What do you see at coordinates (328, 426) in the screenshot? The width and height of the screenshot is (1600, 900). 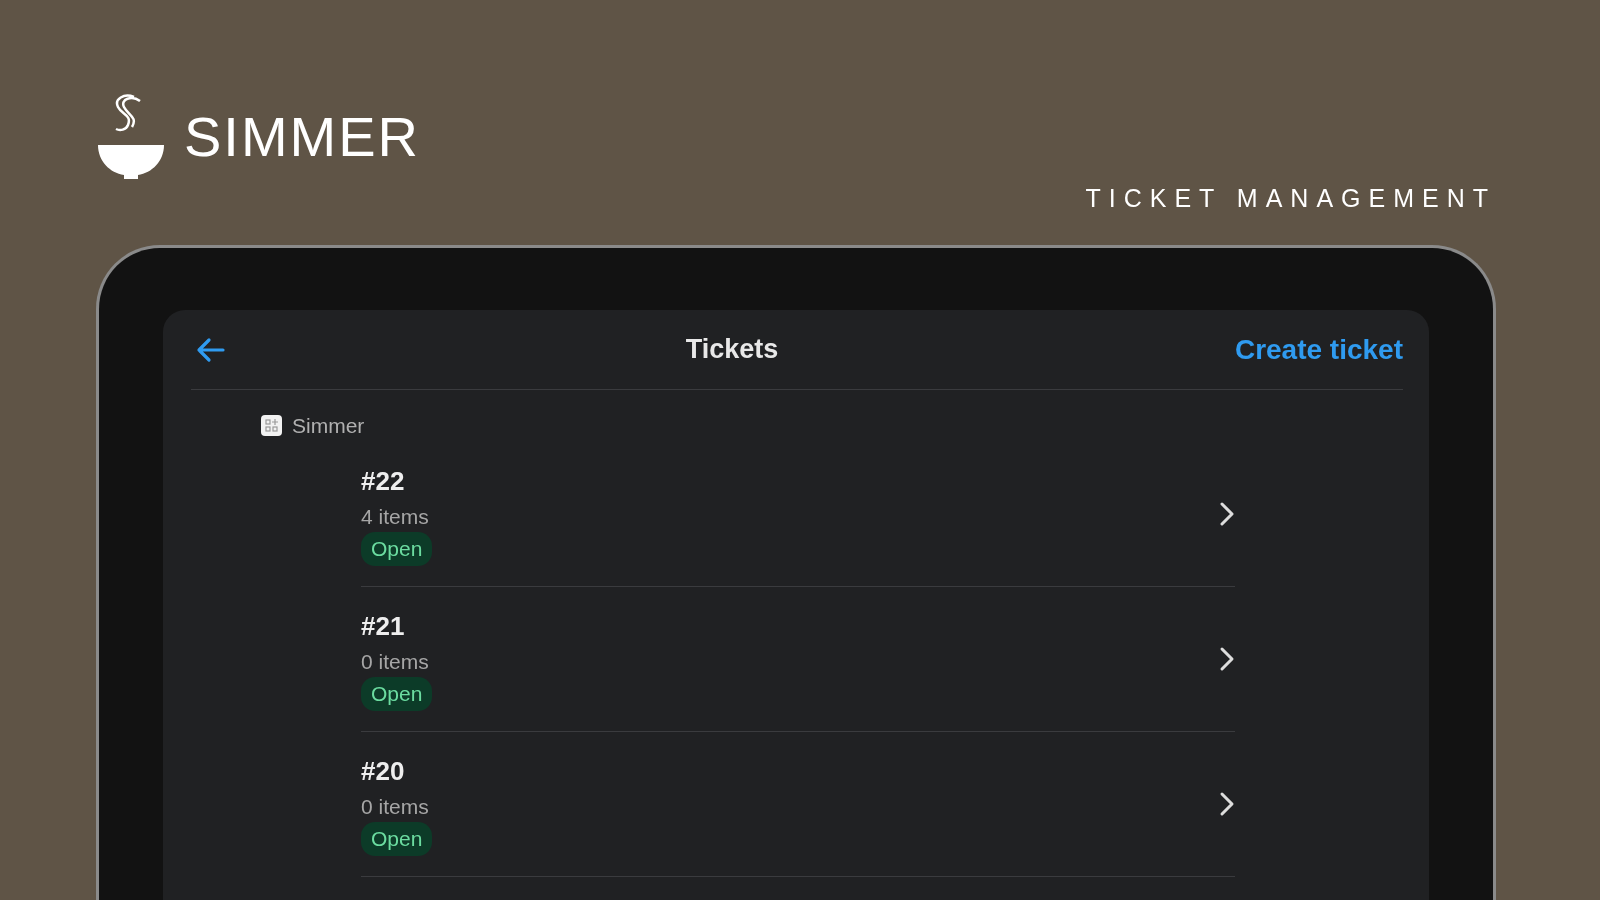 I see `group-label: Simmer` at bounding box center [328, 426].